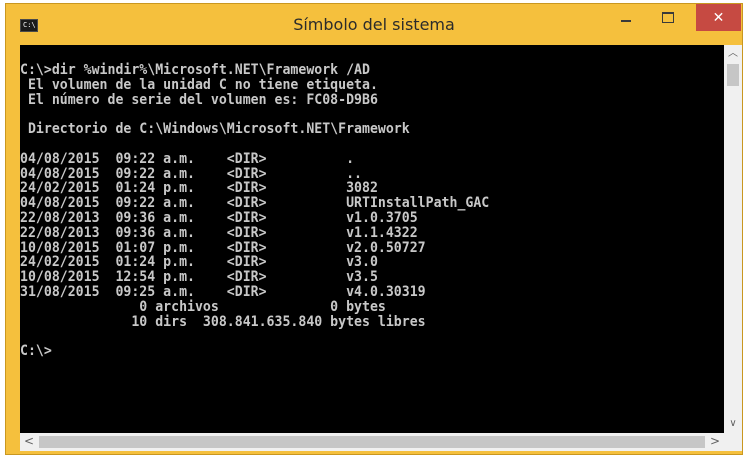 The height and width of the screenshot is (463, 748). What do you see at coordinates (203, 306) in the screenshot?
I see `console-line: 0 archivos 0 bytes` at bounding box center [203, 306].